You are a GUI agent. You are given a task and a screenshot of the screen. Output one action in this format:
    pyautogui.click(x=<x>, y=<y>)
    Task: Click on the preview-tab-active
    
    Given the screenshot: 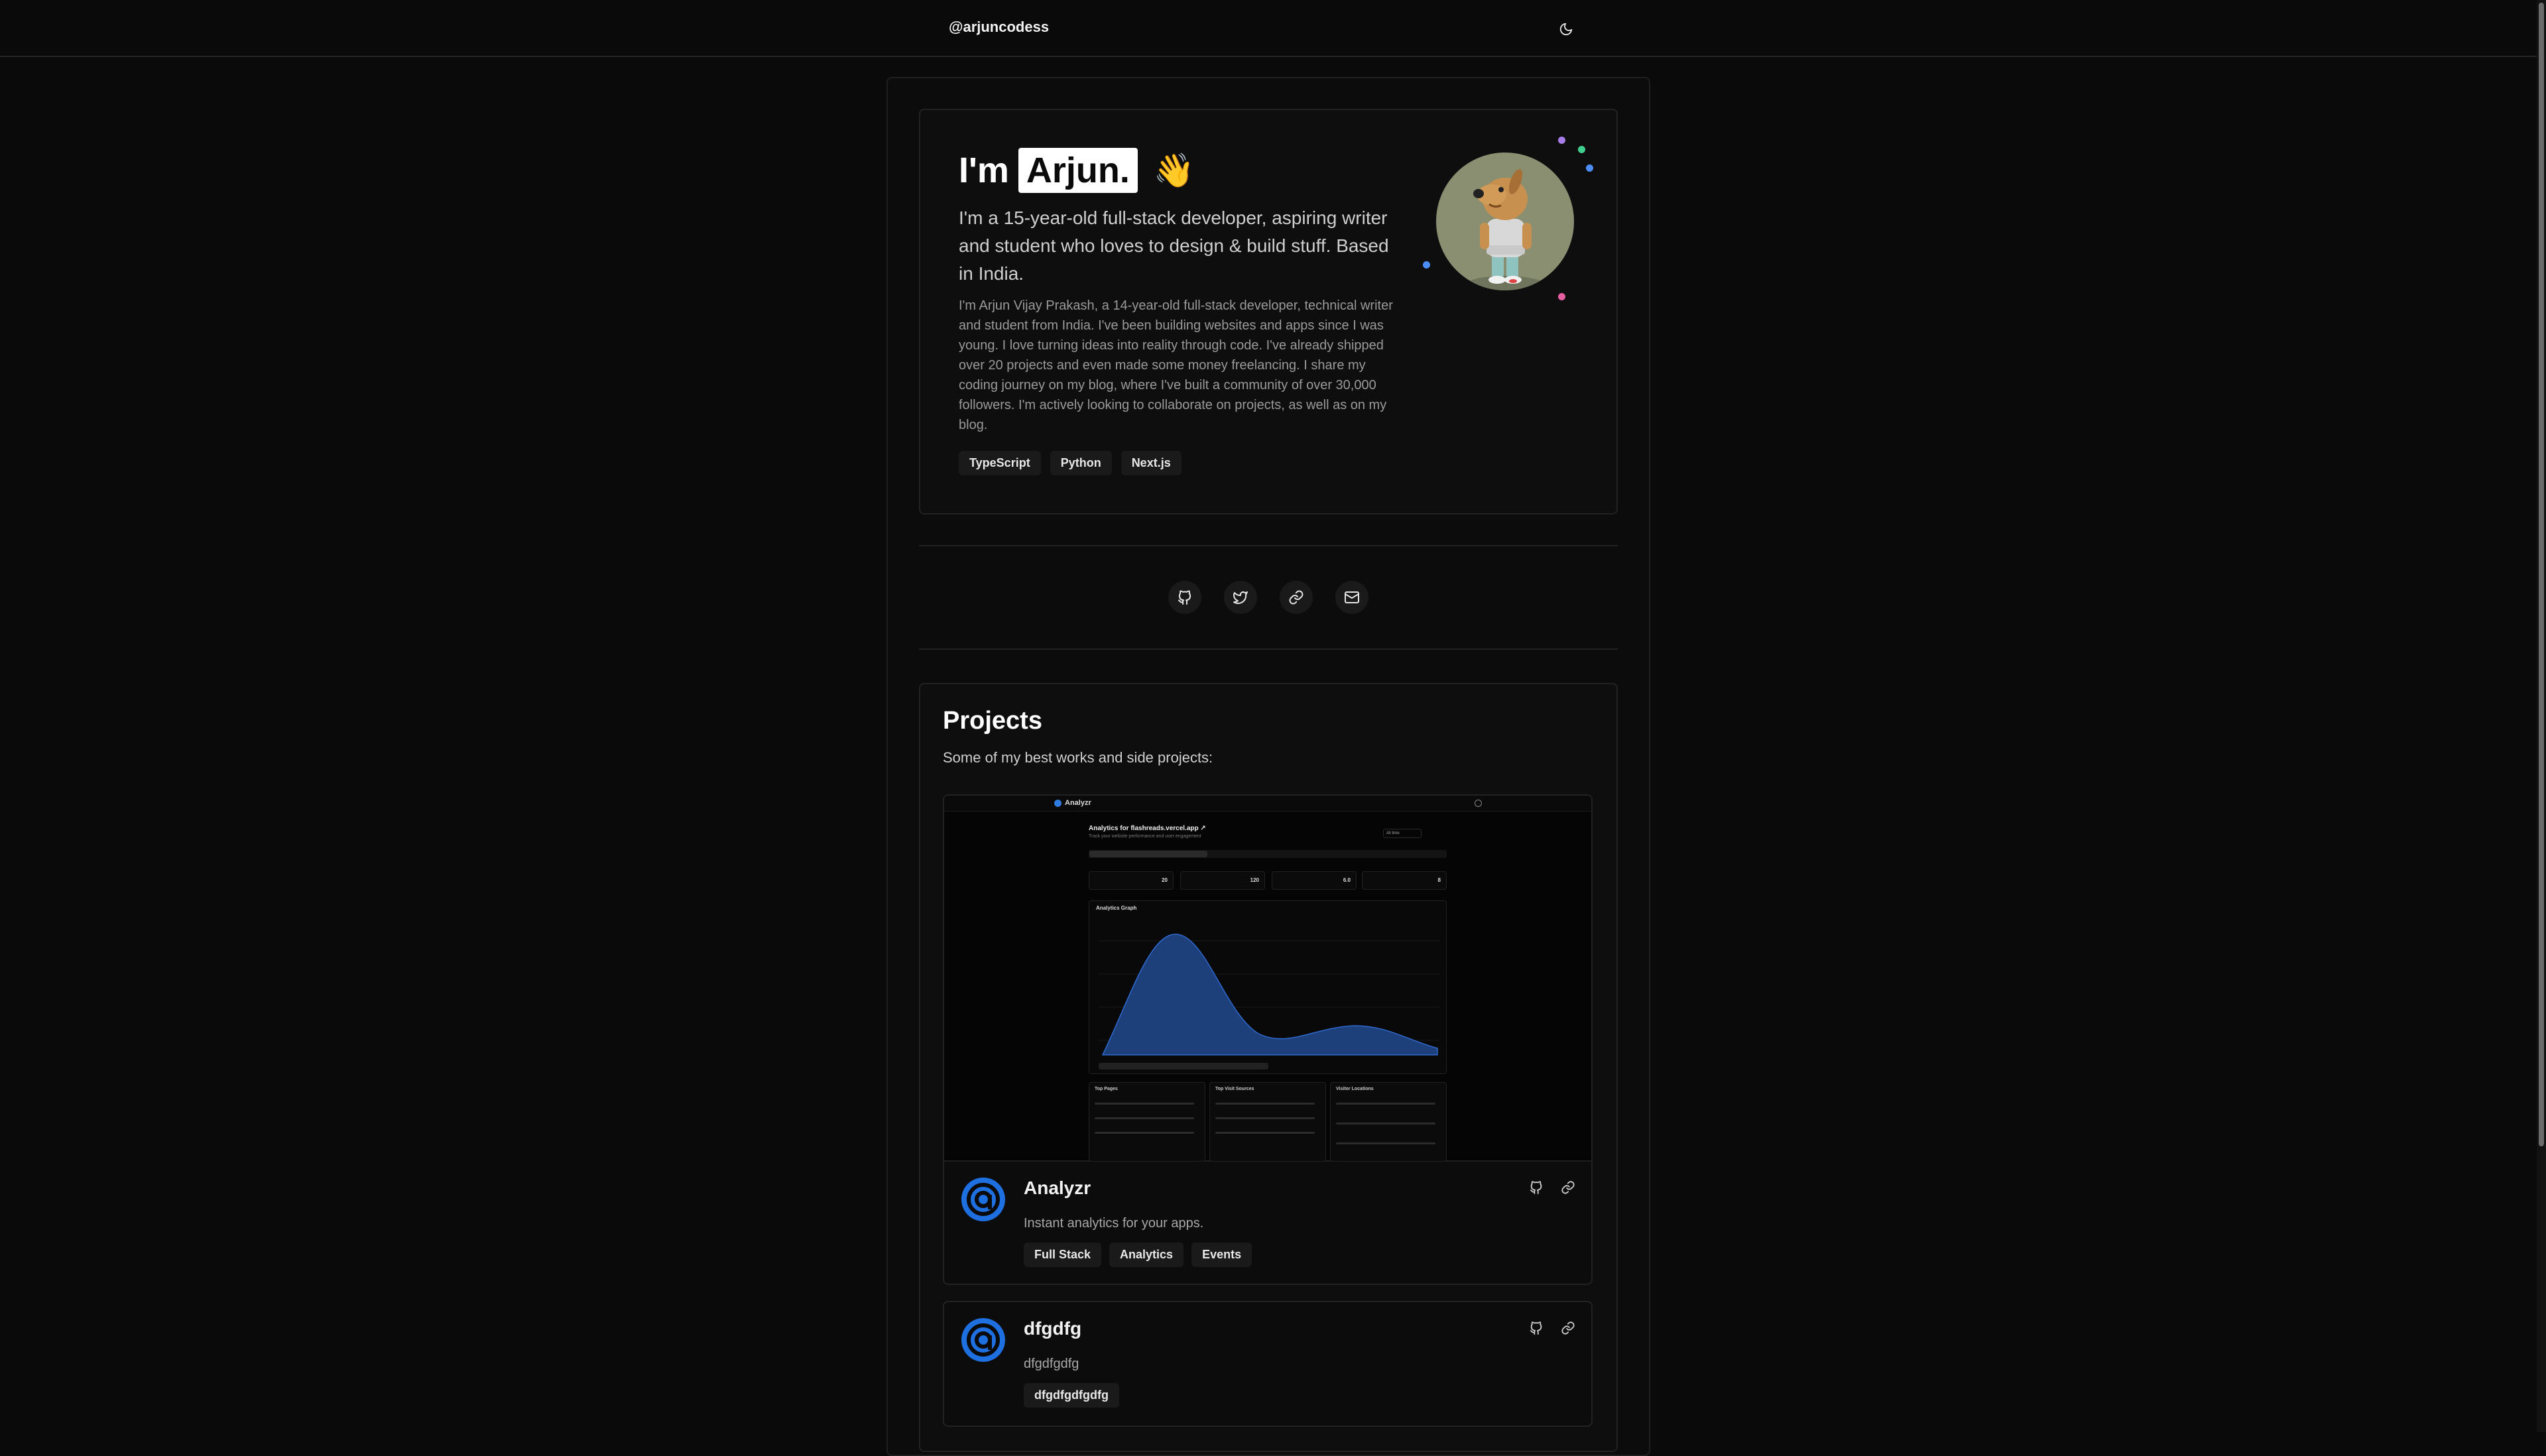 What is the action you would take?
    pyautogui.click(x=1148, y=854)
    